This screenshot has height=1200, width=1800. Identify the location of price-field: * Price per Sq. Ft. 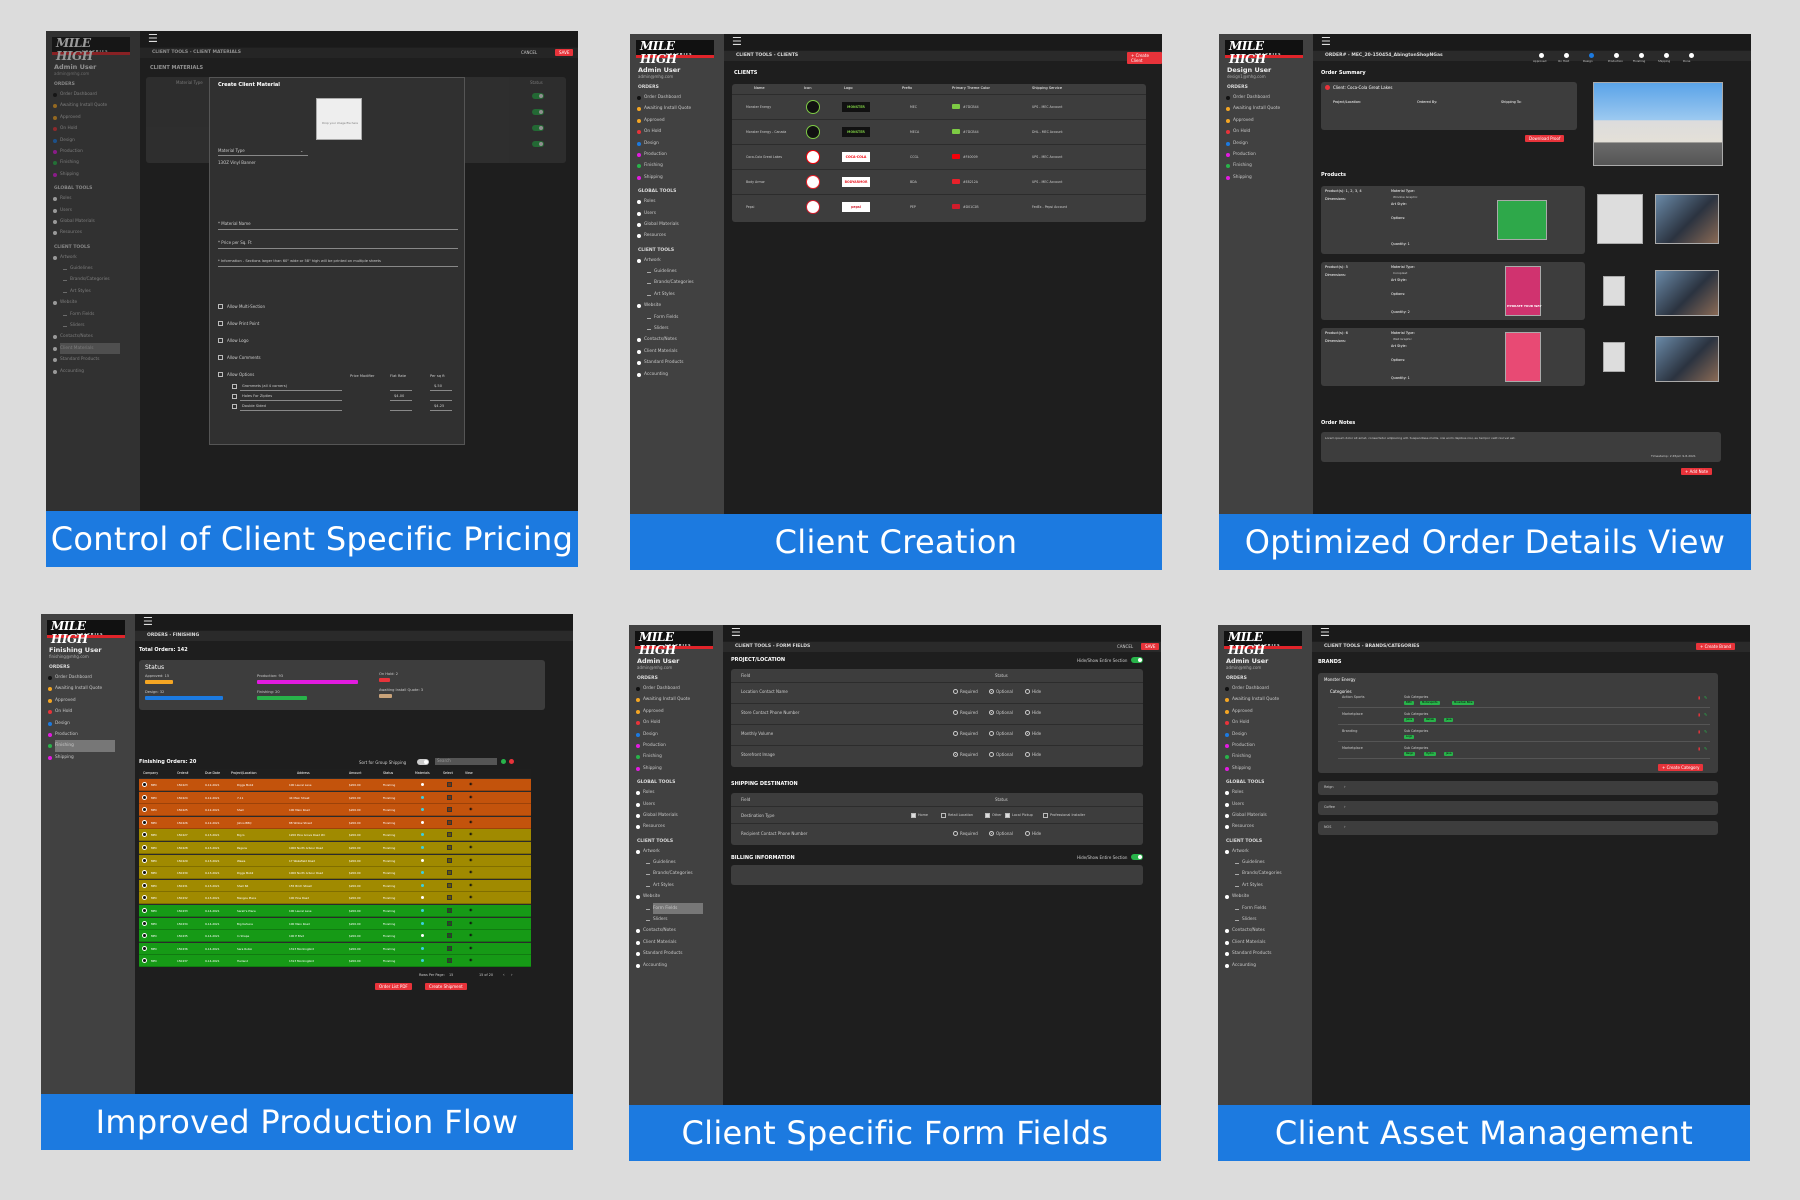
(235, 242).